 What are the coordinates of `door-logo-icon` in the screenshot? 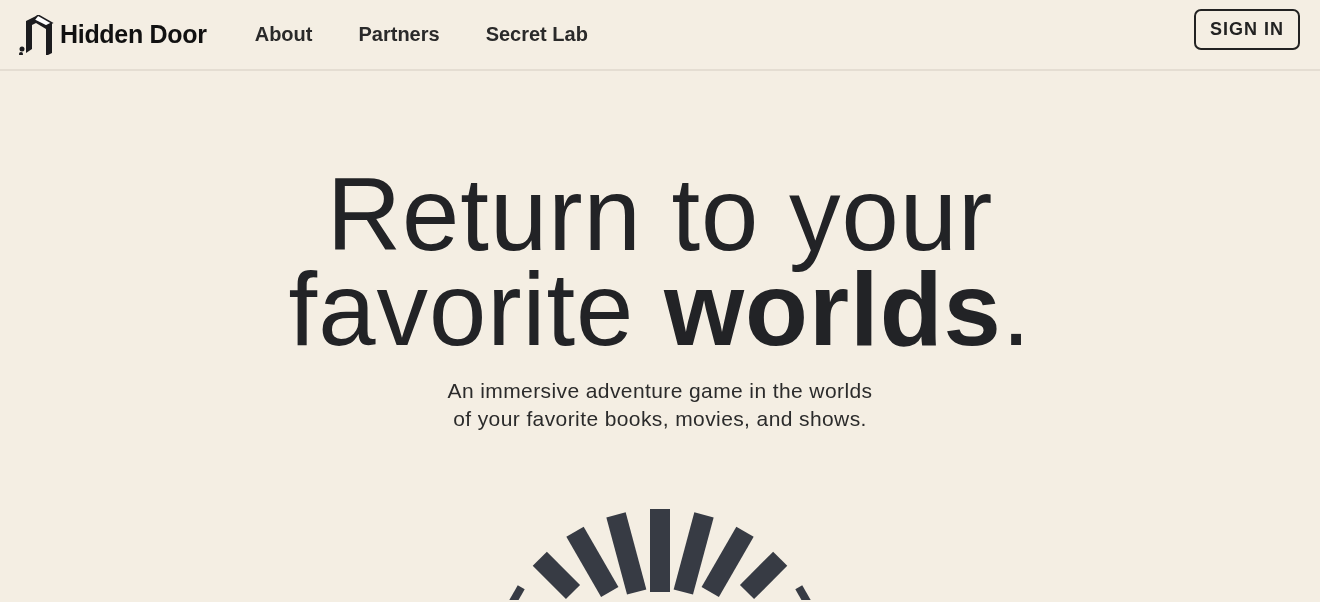 It's located at (36, 34).